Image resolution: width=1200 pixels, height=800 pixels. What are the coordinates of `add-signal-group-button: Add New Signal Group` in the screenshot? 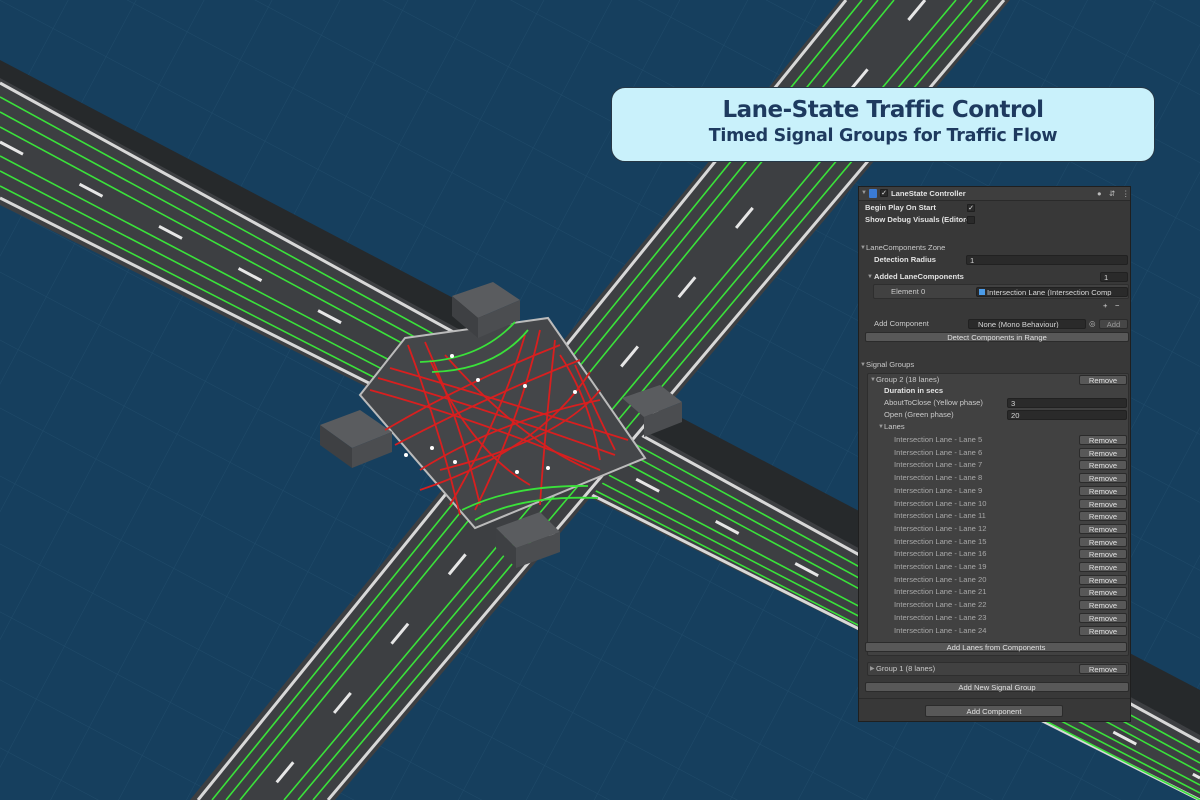 It's located at (997, 687).